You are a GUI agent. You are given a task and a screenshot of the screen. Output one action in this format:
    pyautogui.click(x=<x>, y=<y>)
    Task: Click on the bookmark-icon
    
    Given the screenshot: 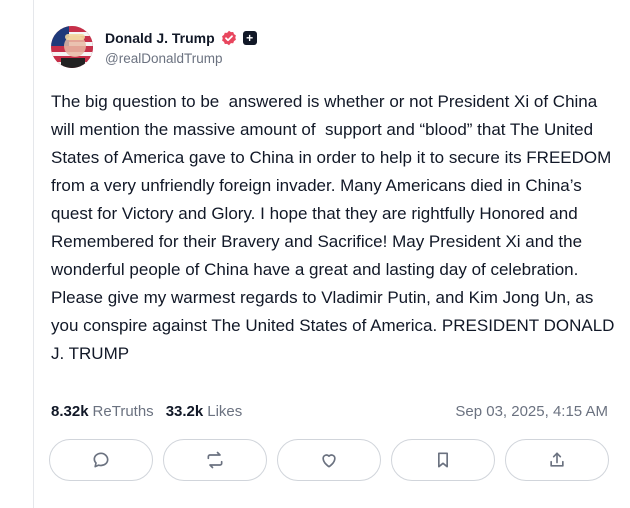 What is the action you would take?
    pyautogui.click(x=443, y=460)
    